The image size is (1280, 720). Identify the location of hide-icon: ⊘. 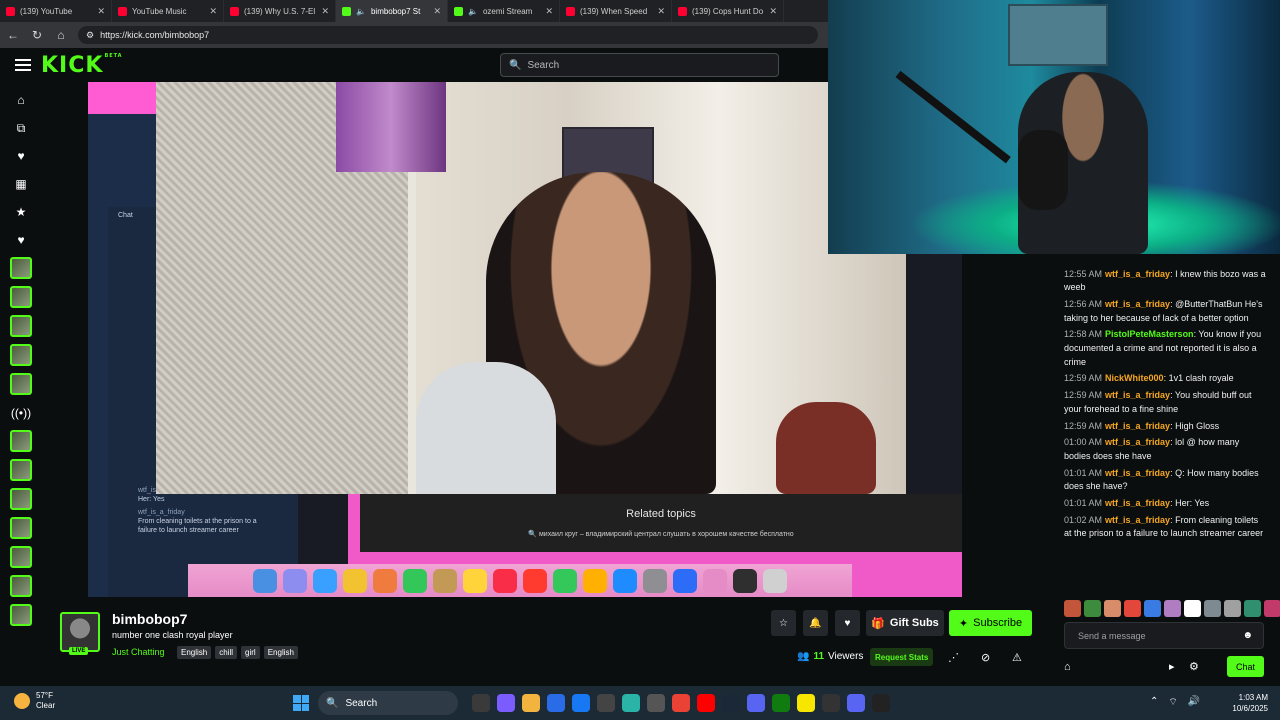
(985, 657).